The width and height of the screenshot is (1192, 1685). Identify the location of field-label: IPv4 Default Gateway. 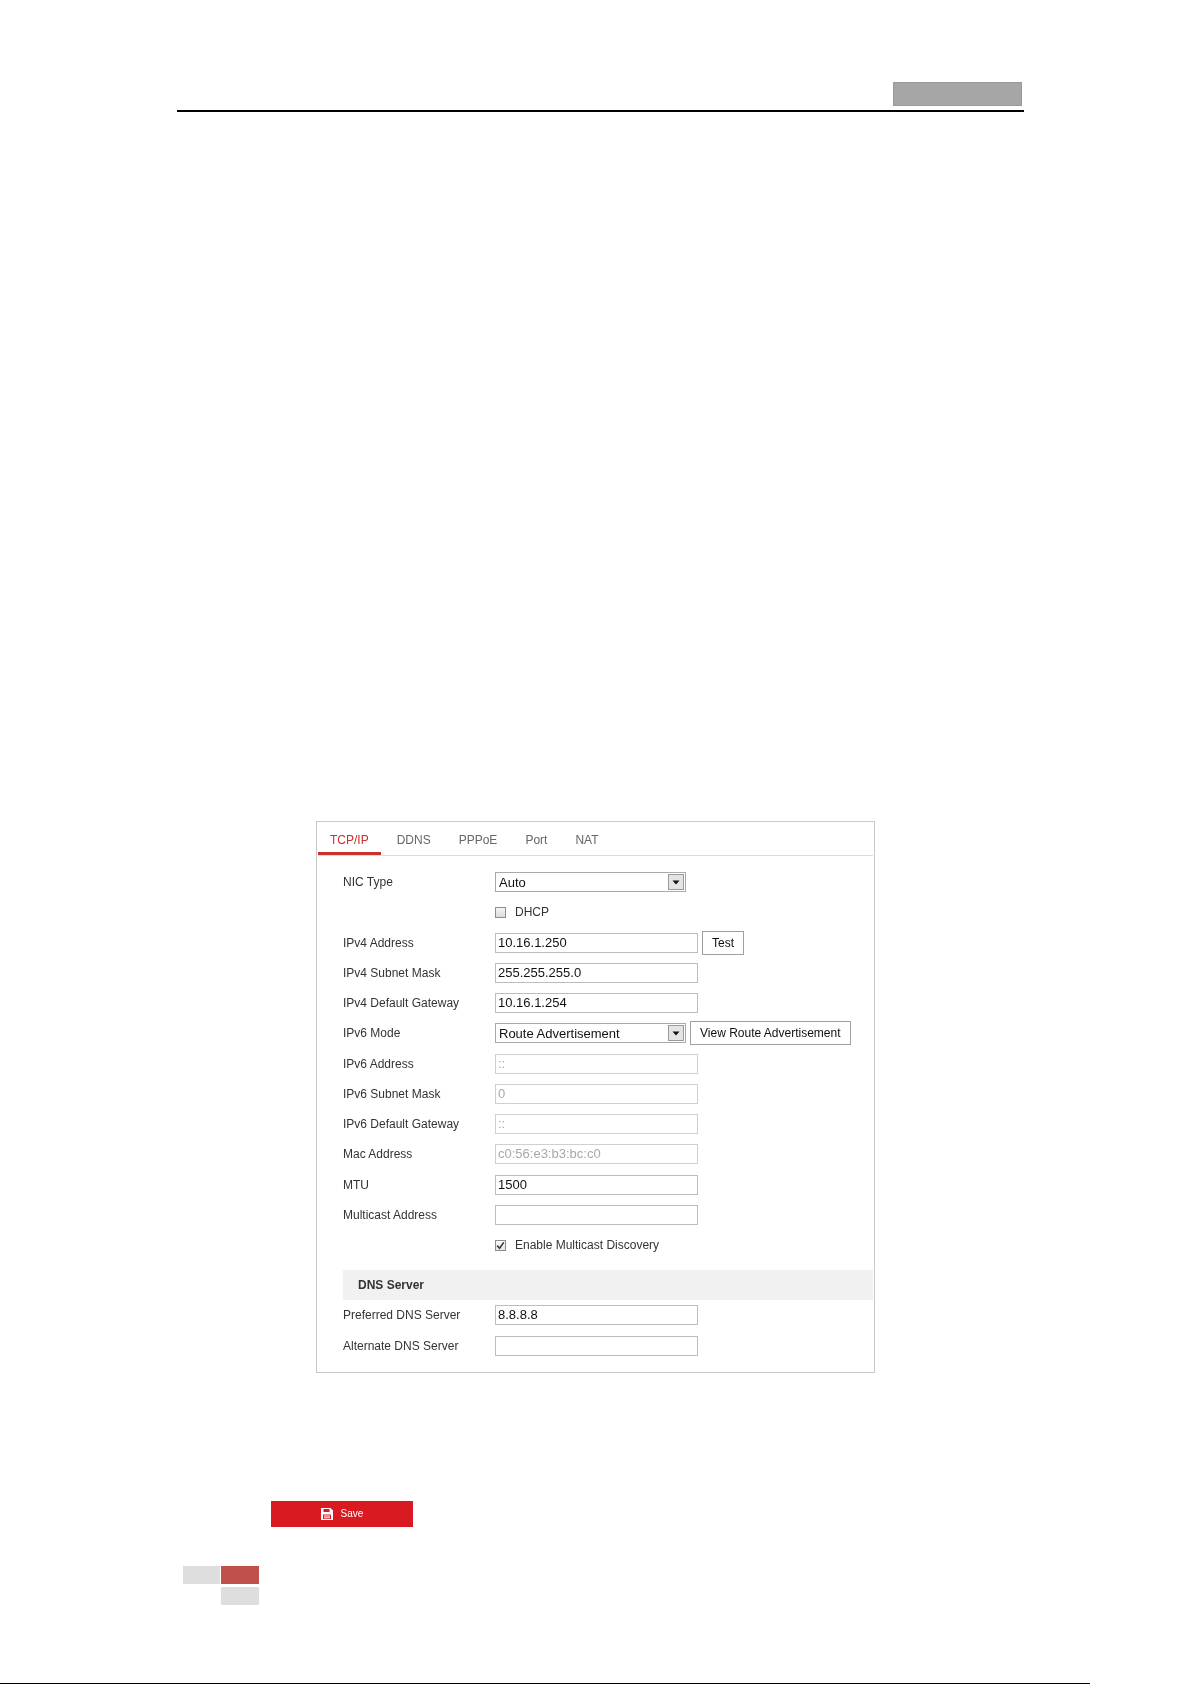
(402, 1003).